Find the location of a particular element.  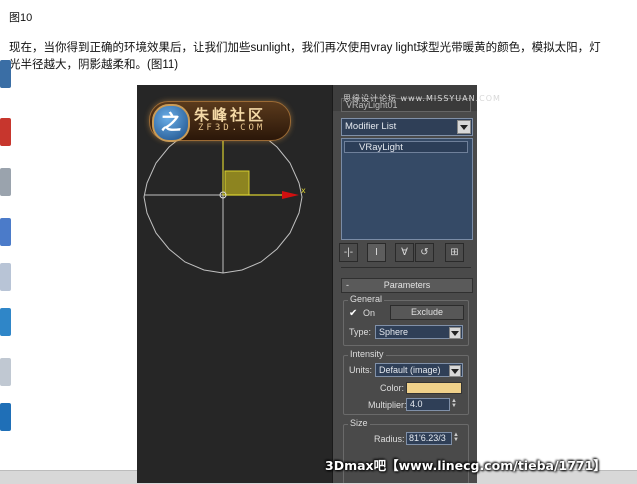

axis-x-label: x is located at coordinates (303, 190).